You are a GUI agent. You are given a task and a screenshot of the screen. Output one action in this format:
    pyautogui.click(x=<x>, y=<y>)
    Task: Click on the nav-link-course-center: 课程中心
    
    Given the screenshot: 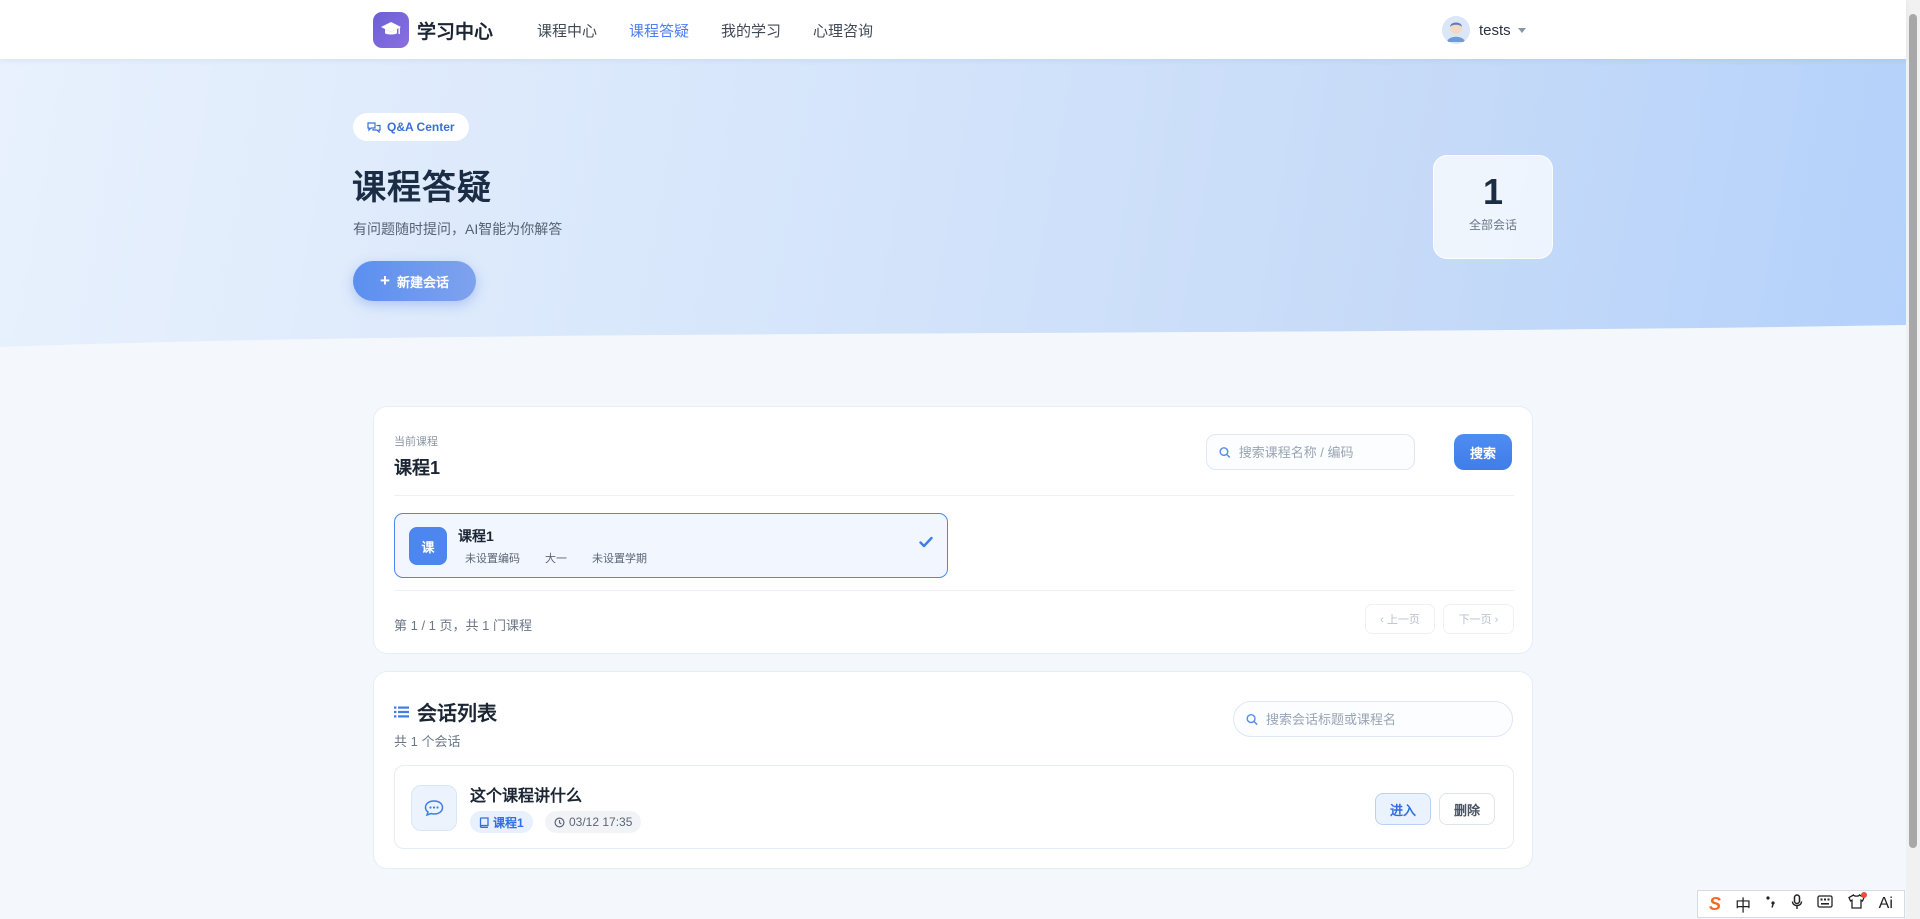 What is the action you would take?
    pyautogui.click(x=567, y=30)
    